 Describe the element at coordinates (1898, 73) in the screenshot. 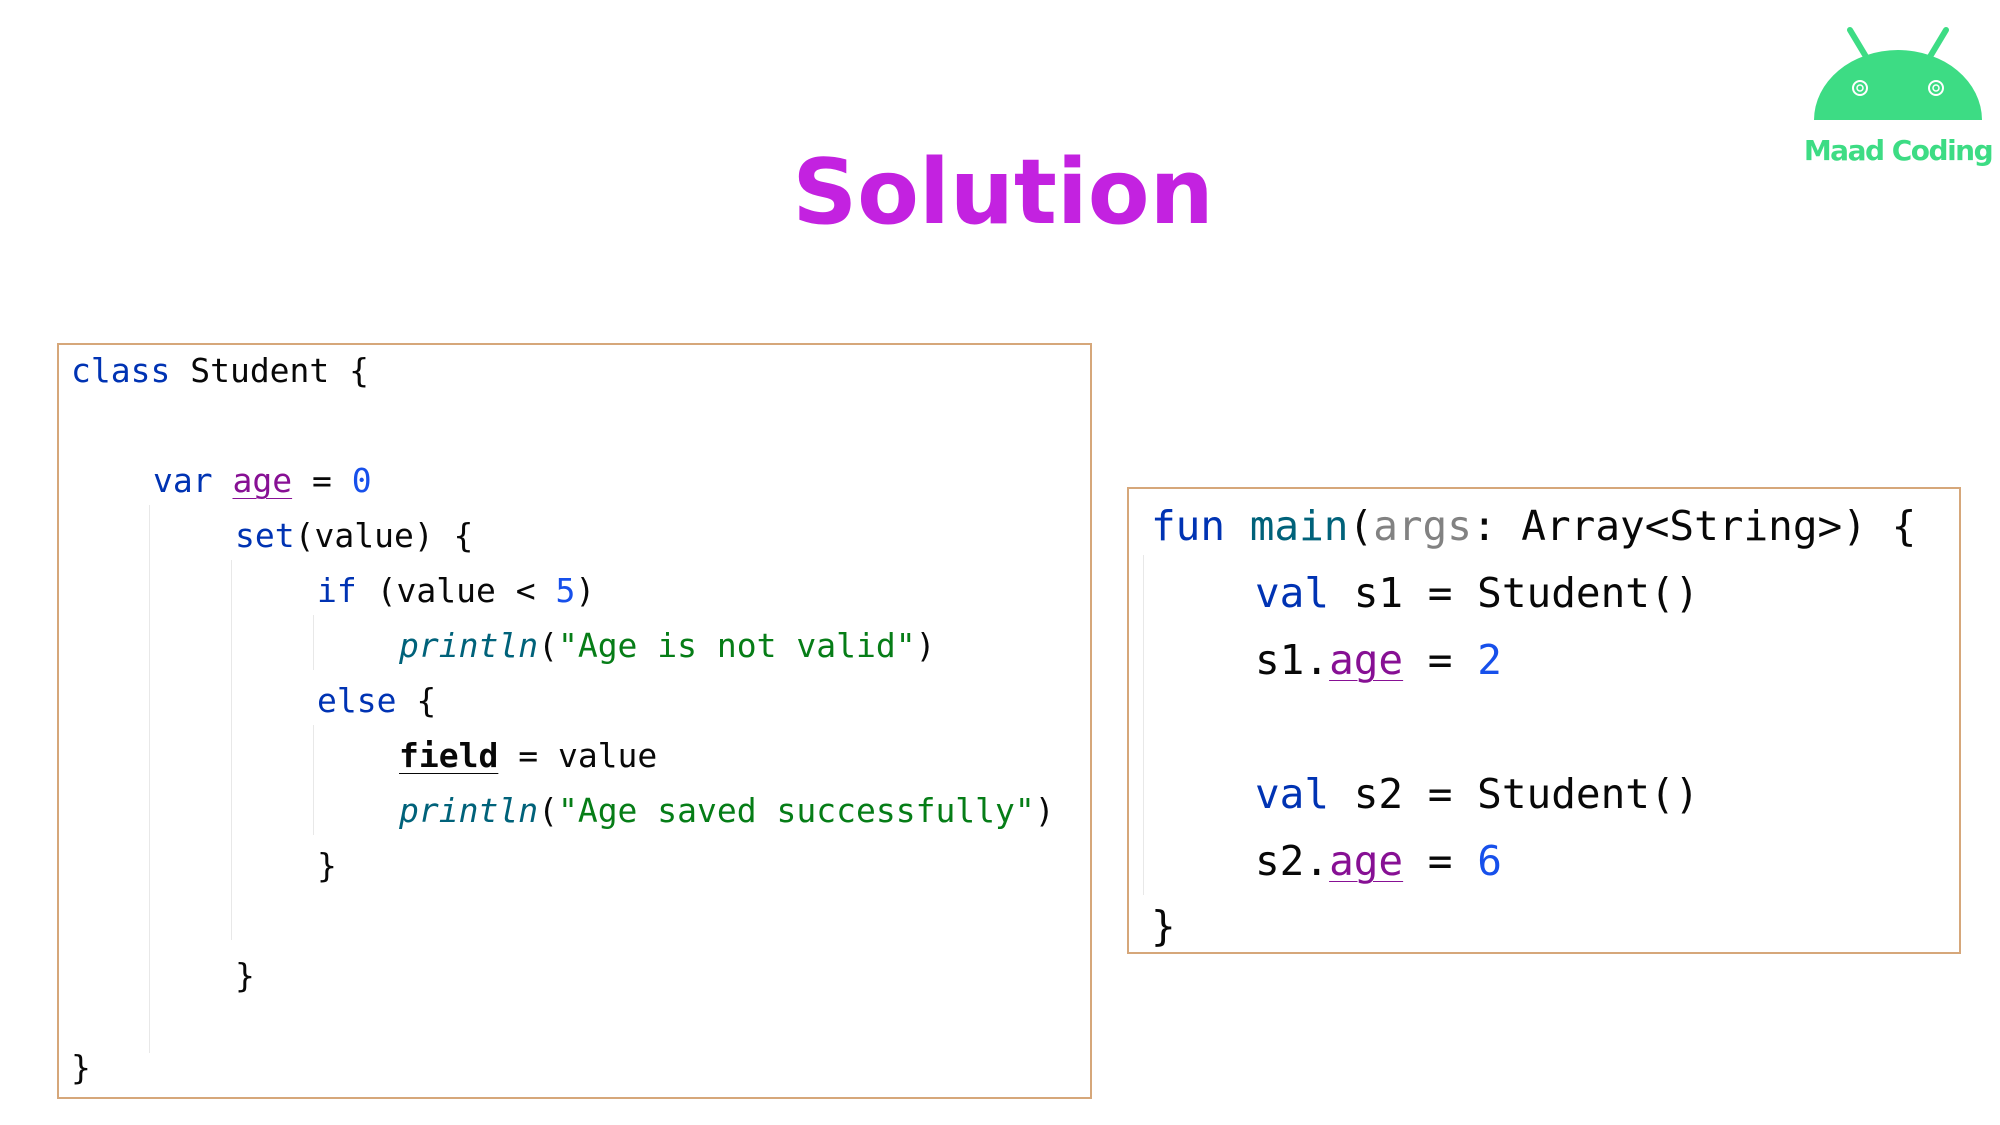

I see `android-robot-icon` at that location.